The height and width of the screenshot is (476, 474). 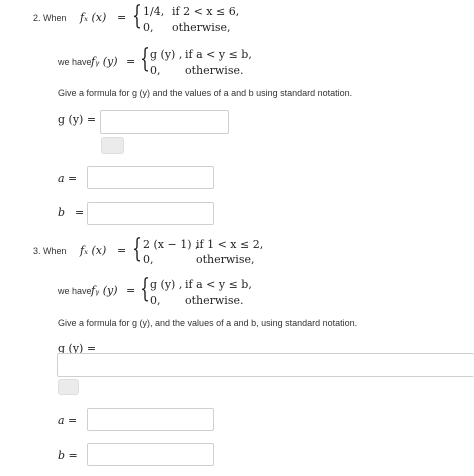 What do you see at coordinates (148, 27) in the screenshot?
I see `q2-case2-value: 0,` at bounding box center [148, 27].